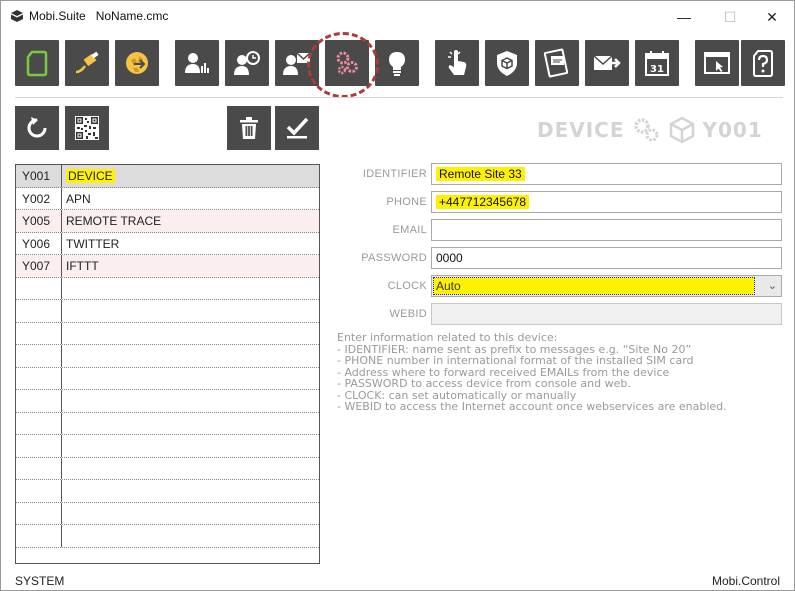 The height and width of the screenshot is (591, 795). I want to click on clock-select: Auto ⌄, so click(606, 286).